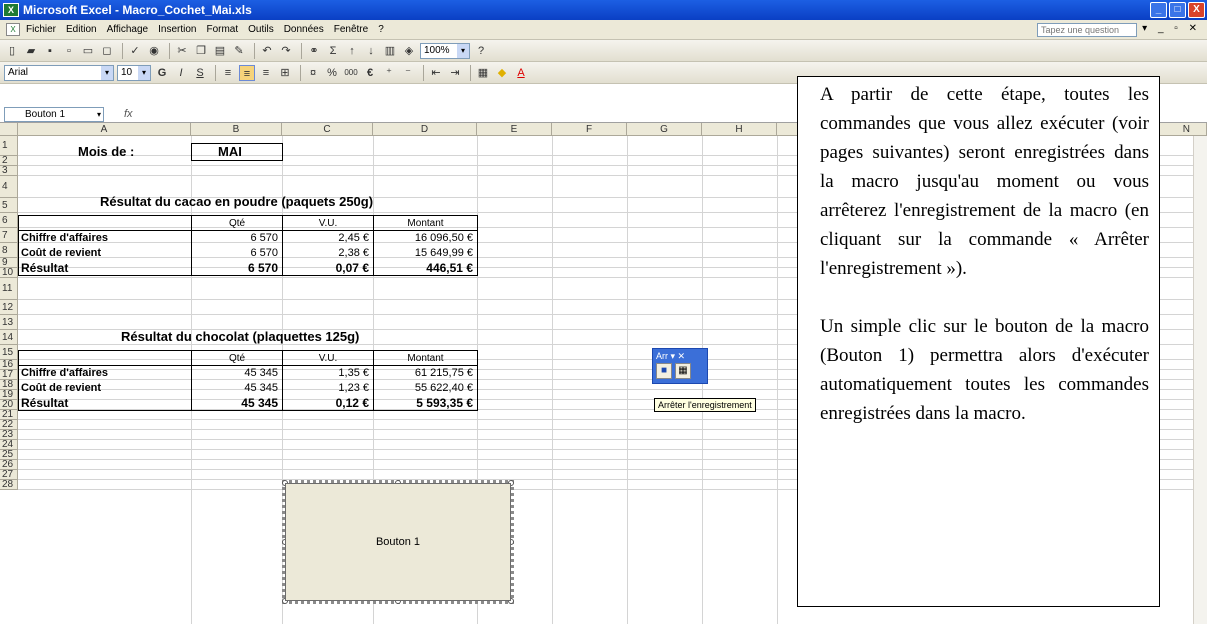 The image size is (1207, 624). I want to click on permission-icon: ▫, so click(69, 51).